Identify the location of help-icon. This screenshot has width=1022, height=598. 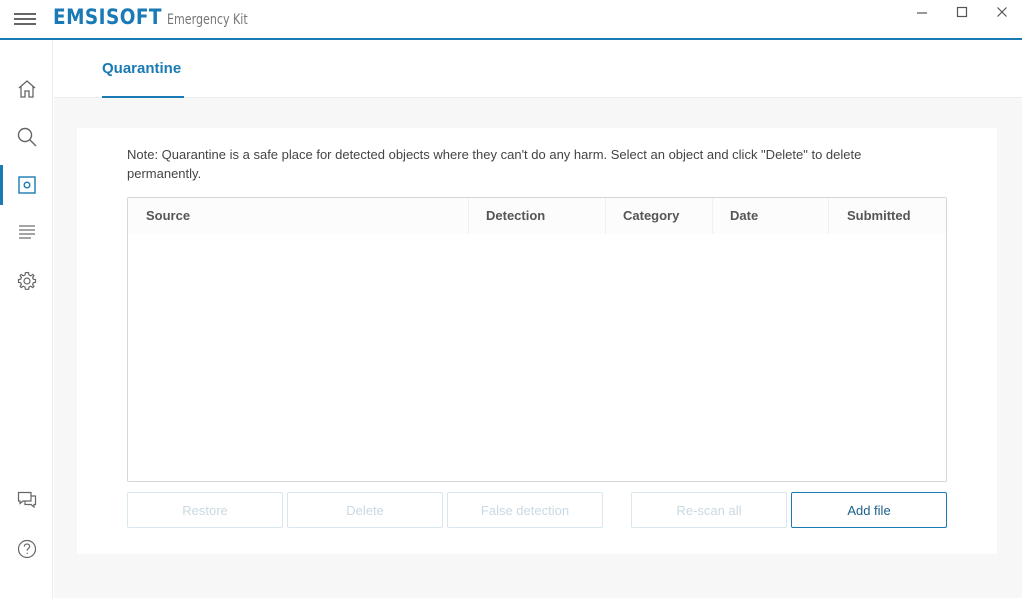
(26, 549).